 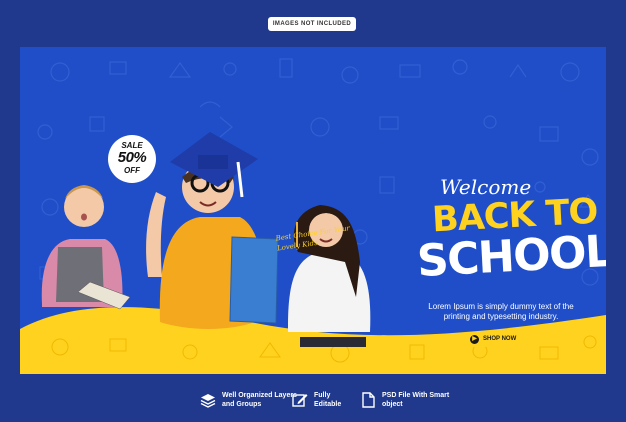 I want to click on sale-badge: SALE 50% OFF, so click(x=132, y=159).